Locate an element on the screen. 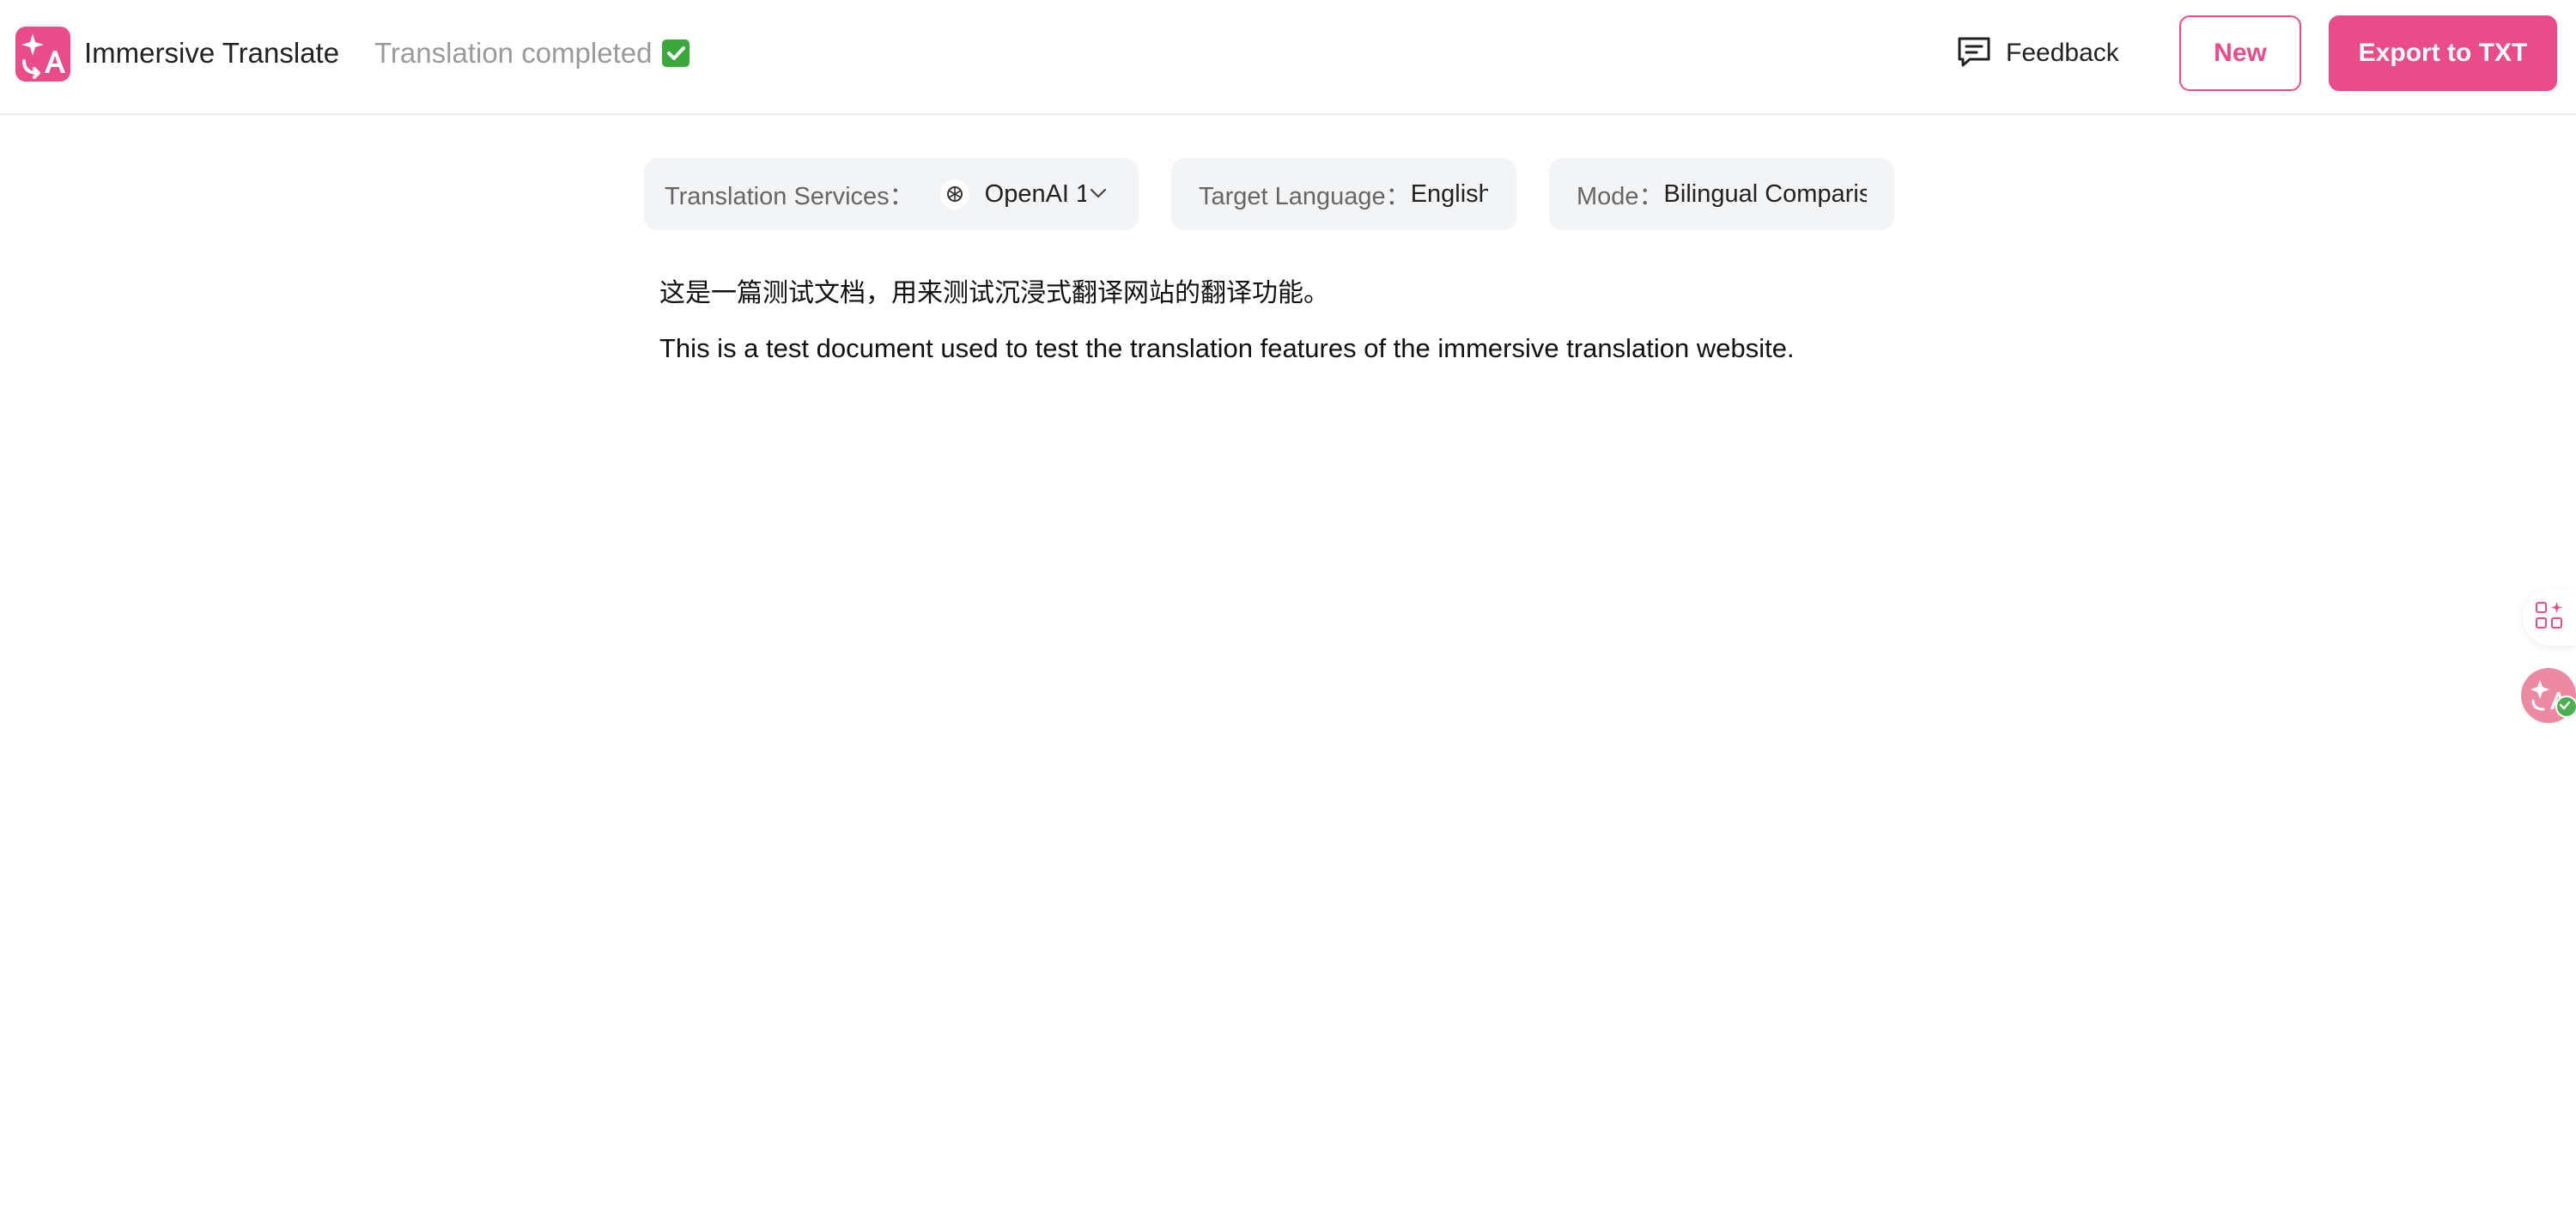 This screenshot has width=2576, height=1221. mode-select: Mode： Bilingual Comparison is located at coordinates (1722, 194).